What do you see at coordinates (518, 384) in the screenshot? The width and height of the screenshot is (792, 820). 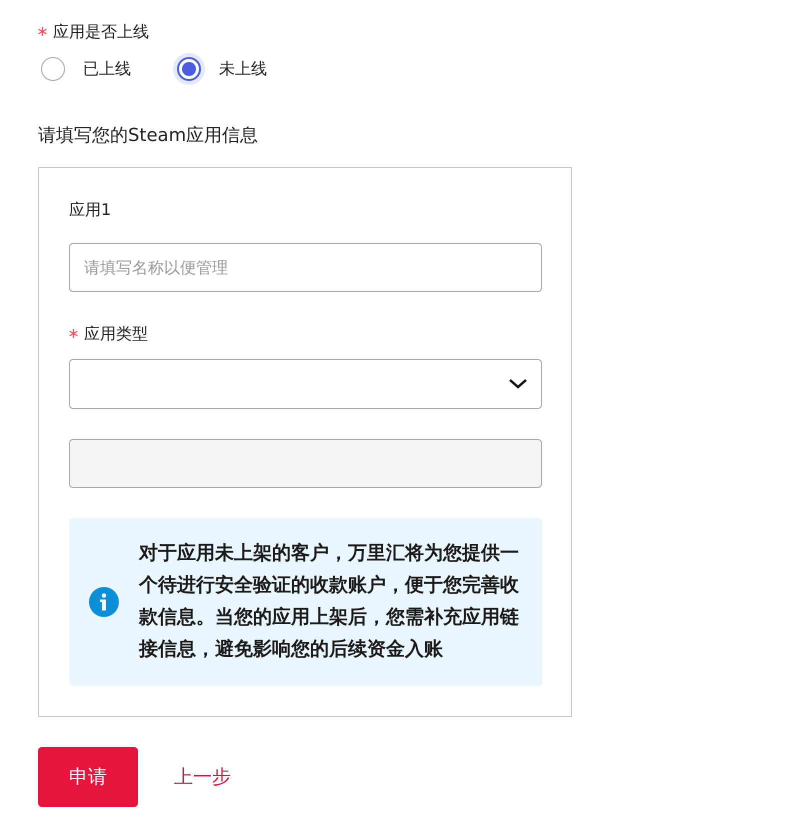 I see `chevron-down-icon` at bounding box center [518, 384].